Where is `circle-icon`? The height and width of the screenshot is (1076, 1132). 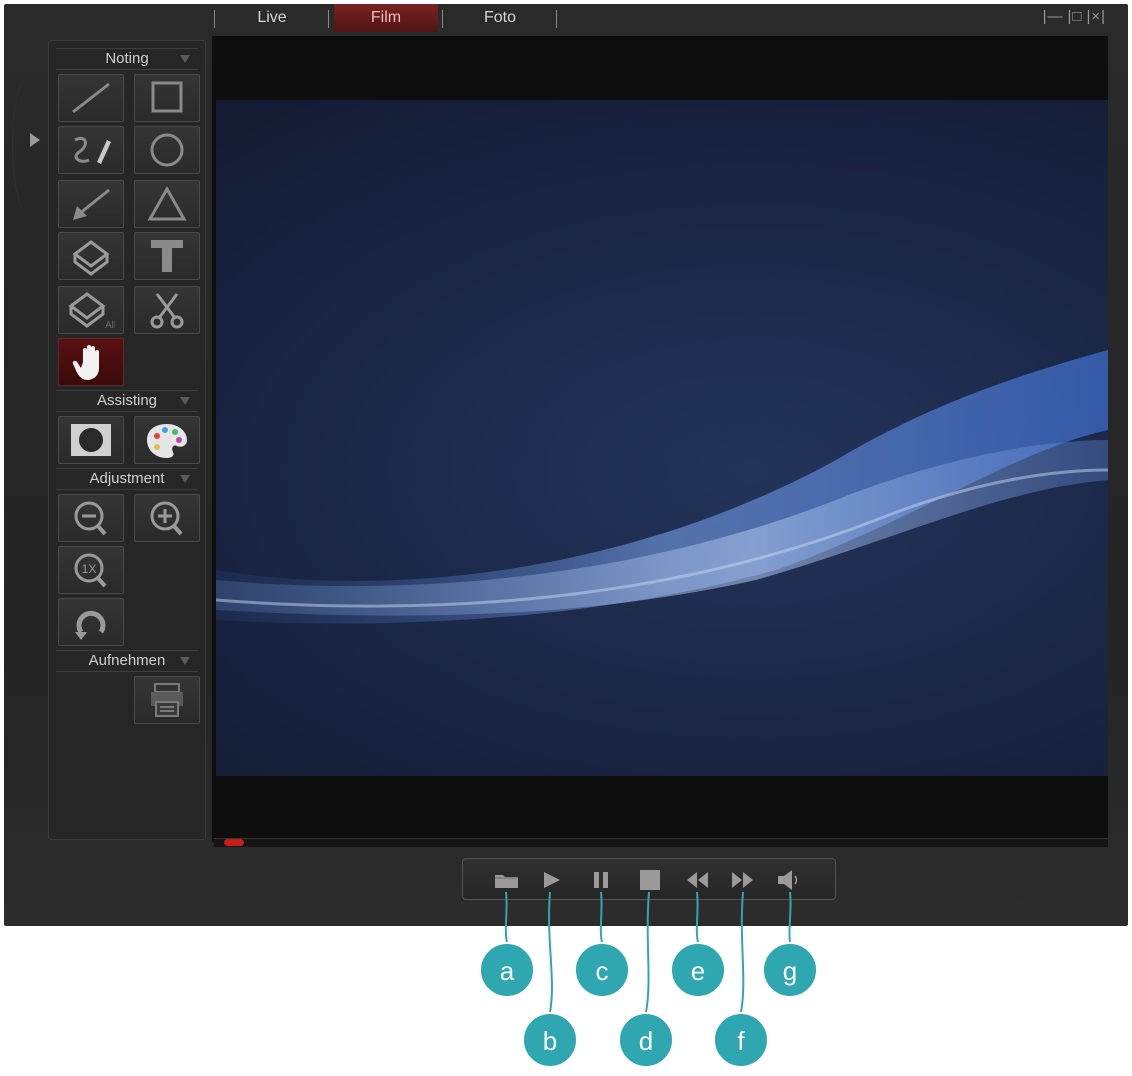 circle-icon is located at coordinates (167, 150).